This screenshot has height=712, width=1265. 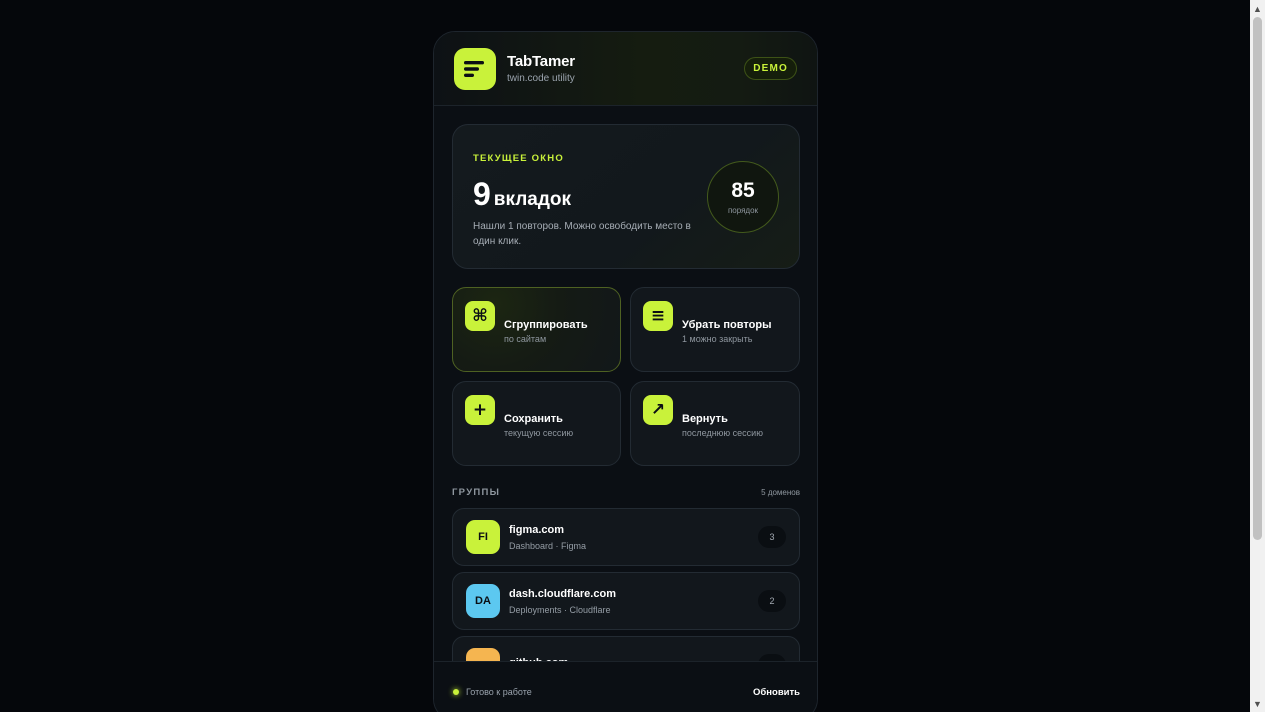 I want to click on scroll-up-arrow-icon: ▲, so click(x=1257, y=8).